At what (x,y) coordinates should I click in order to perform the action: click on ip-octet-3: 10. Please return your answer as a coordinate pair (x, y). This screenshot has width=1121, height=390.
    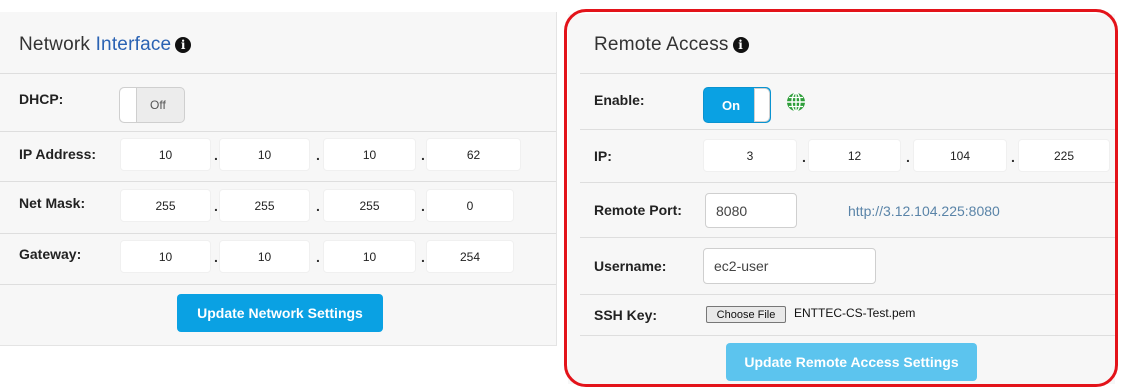
    Looking at the image, I should click on (369, 154).